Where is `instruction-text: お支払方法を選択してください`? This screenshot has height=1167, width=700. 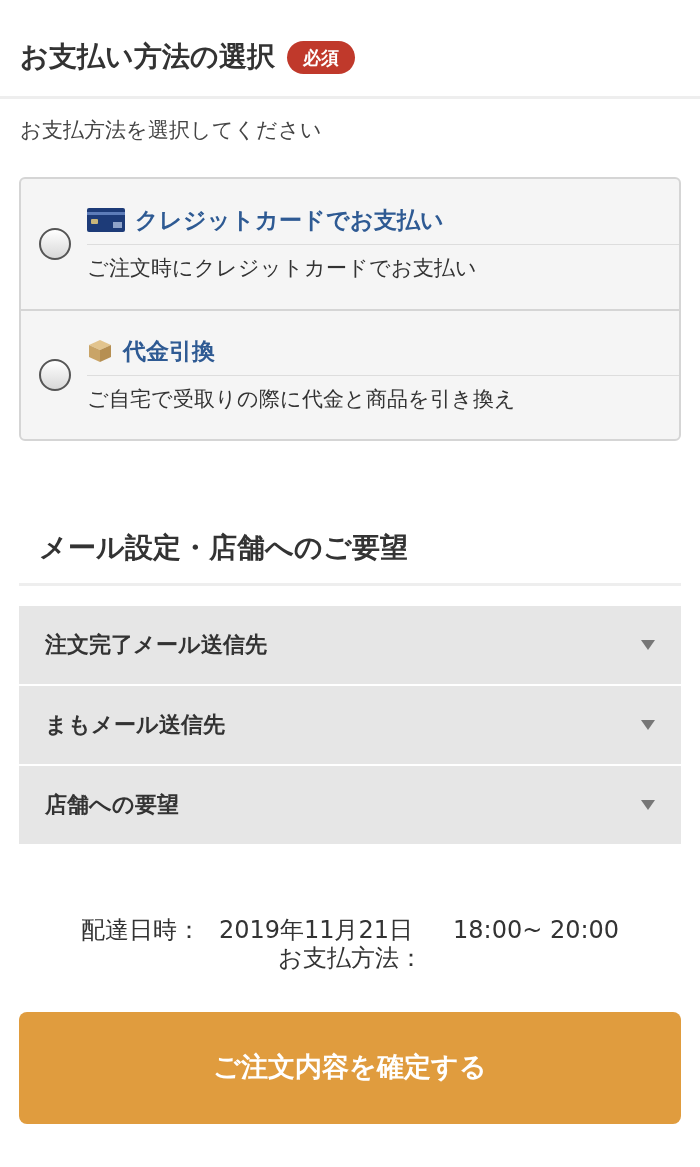
instruction-text: お支払方法を選択してください is located at coordinates (171, 130).